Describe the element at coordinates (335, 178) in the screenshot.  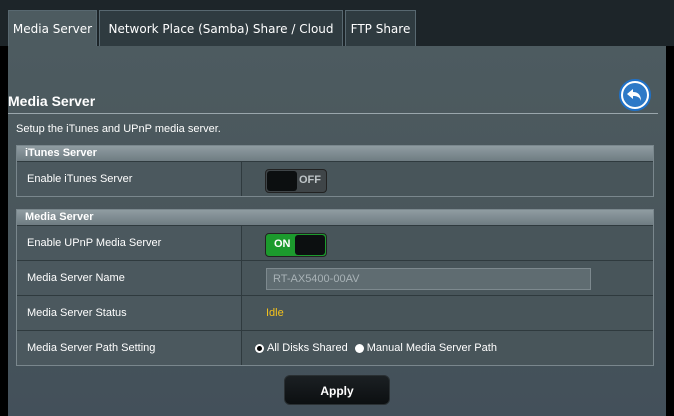
I see `itunes-enable-row: Enable iTunes Server OFF` at that location.